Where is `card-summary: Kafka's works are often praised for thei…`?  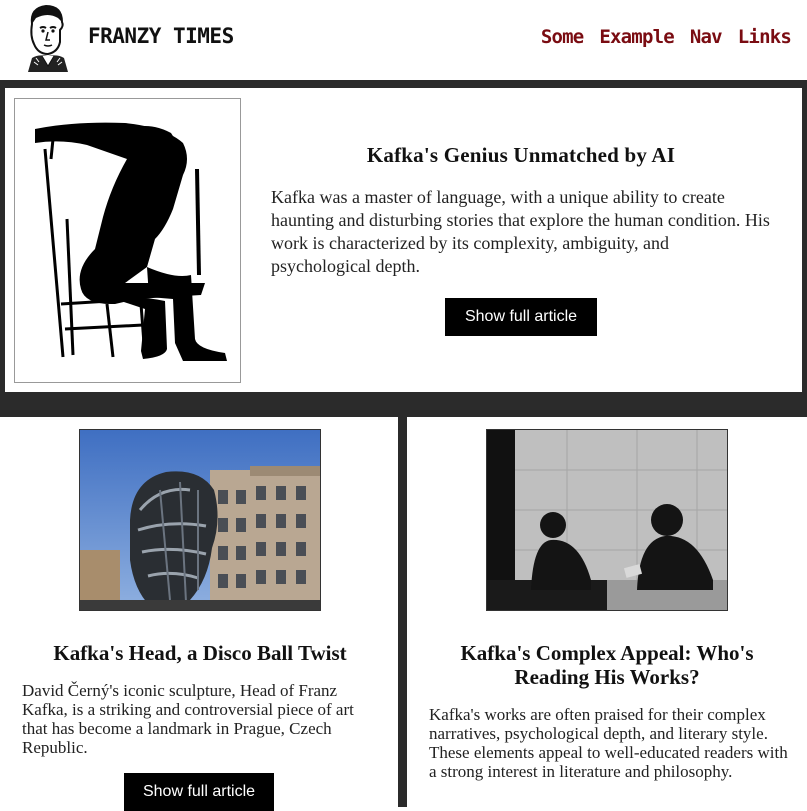 card-summary: Kafka's works are often praised for thei… is located at coordinates (608, 743).